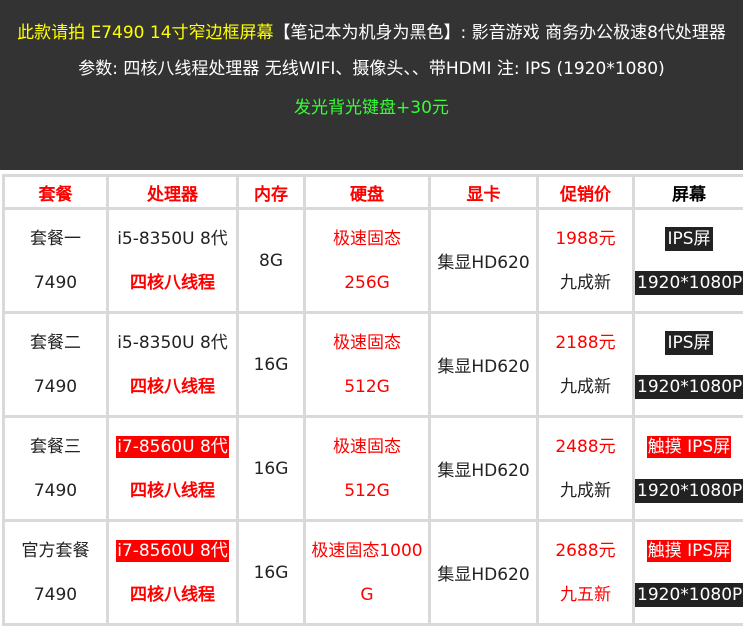  Describe the element at coordinates (172, 192) in the screenshot. I see `column-header-cpu: 处理器` at that location.